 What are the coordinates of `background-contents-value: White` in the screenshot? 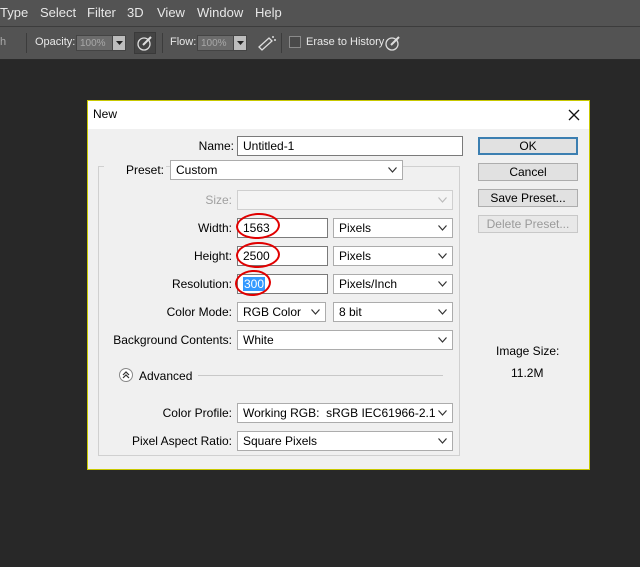 It's located at (258, 340).